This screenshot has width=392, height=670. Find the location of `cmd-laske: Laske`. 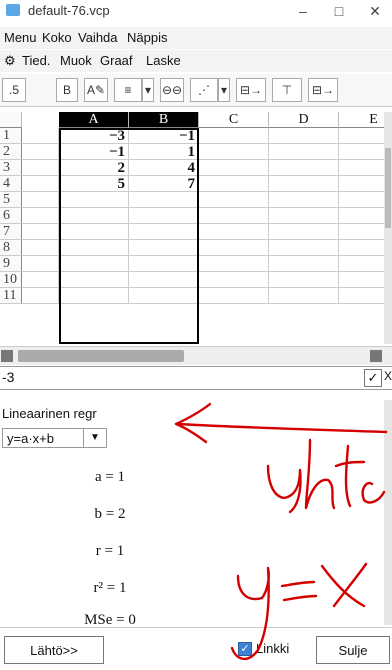

cmd-laske: Laske is located at coordinates (163, 60).